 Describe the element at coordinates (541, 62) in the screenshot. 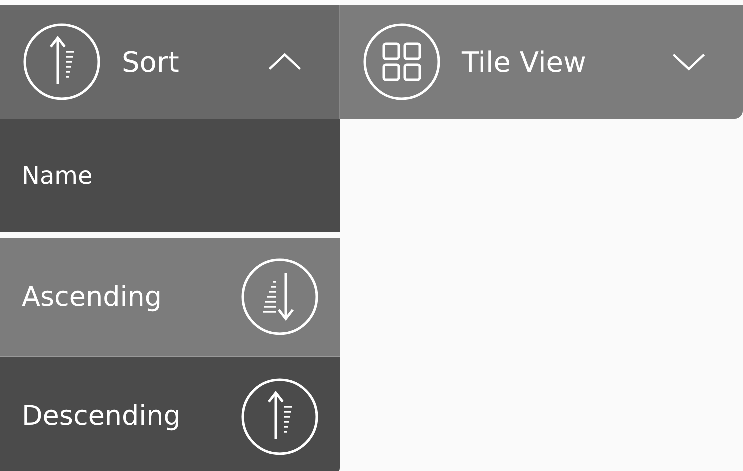

I see `view-button: Tile View` at that location.